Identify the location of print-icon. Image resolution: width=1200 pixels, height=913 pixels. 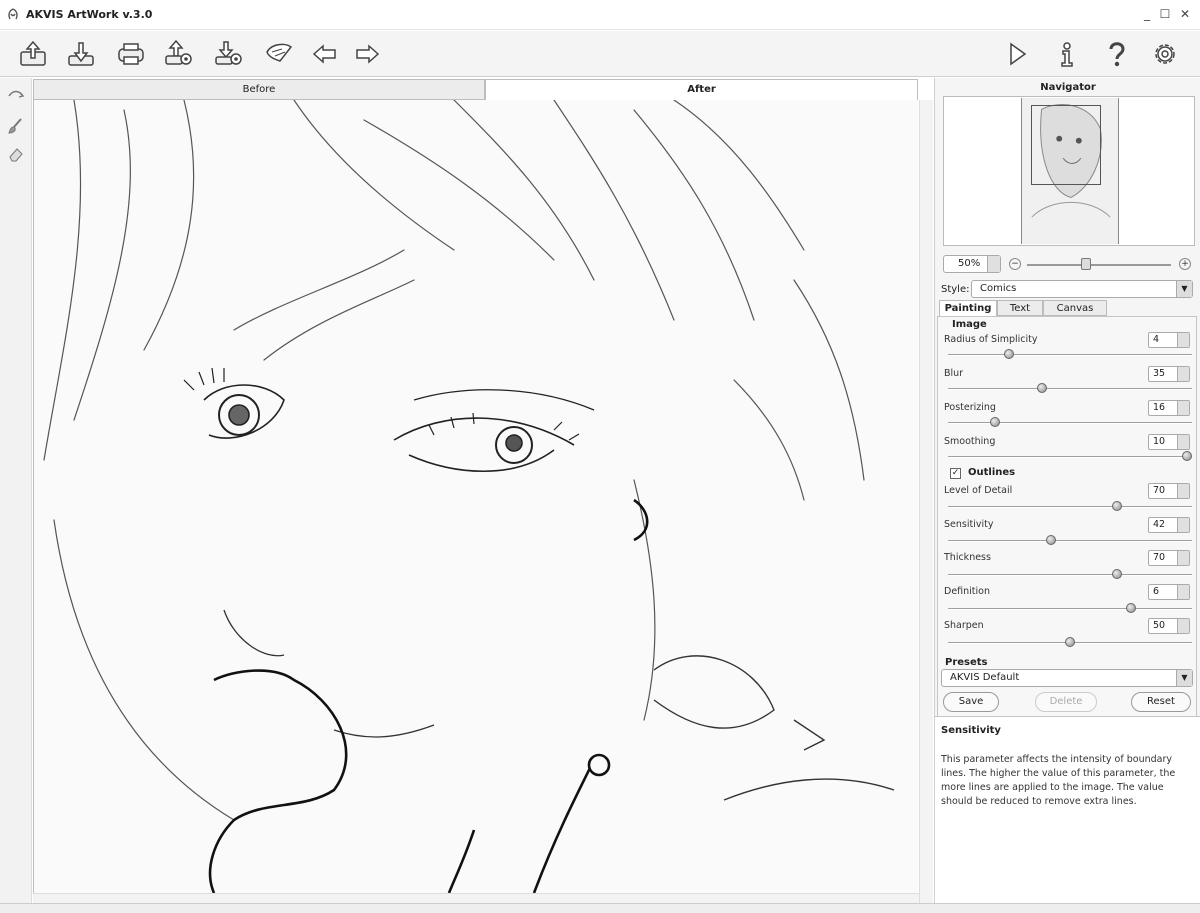
(131, 54).